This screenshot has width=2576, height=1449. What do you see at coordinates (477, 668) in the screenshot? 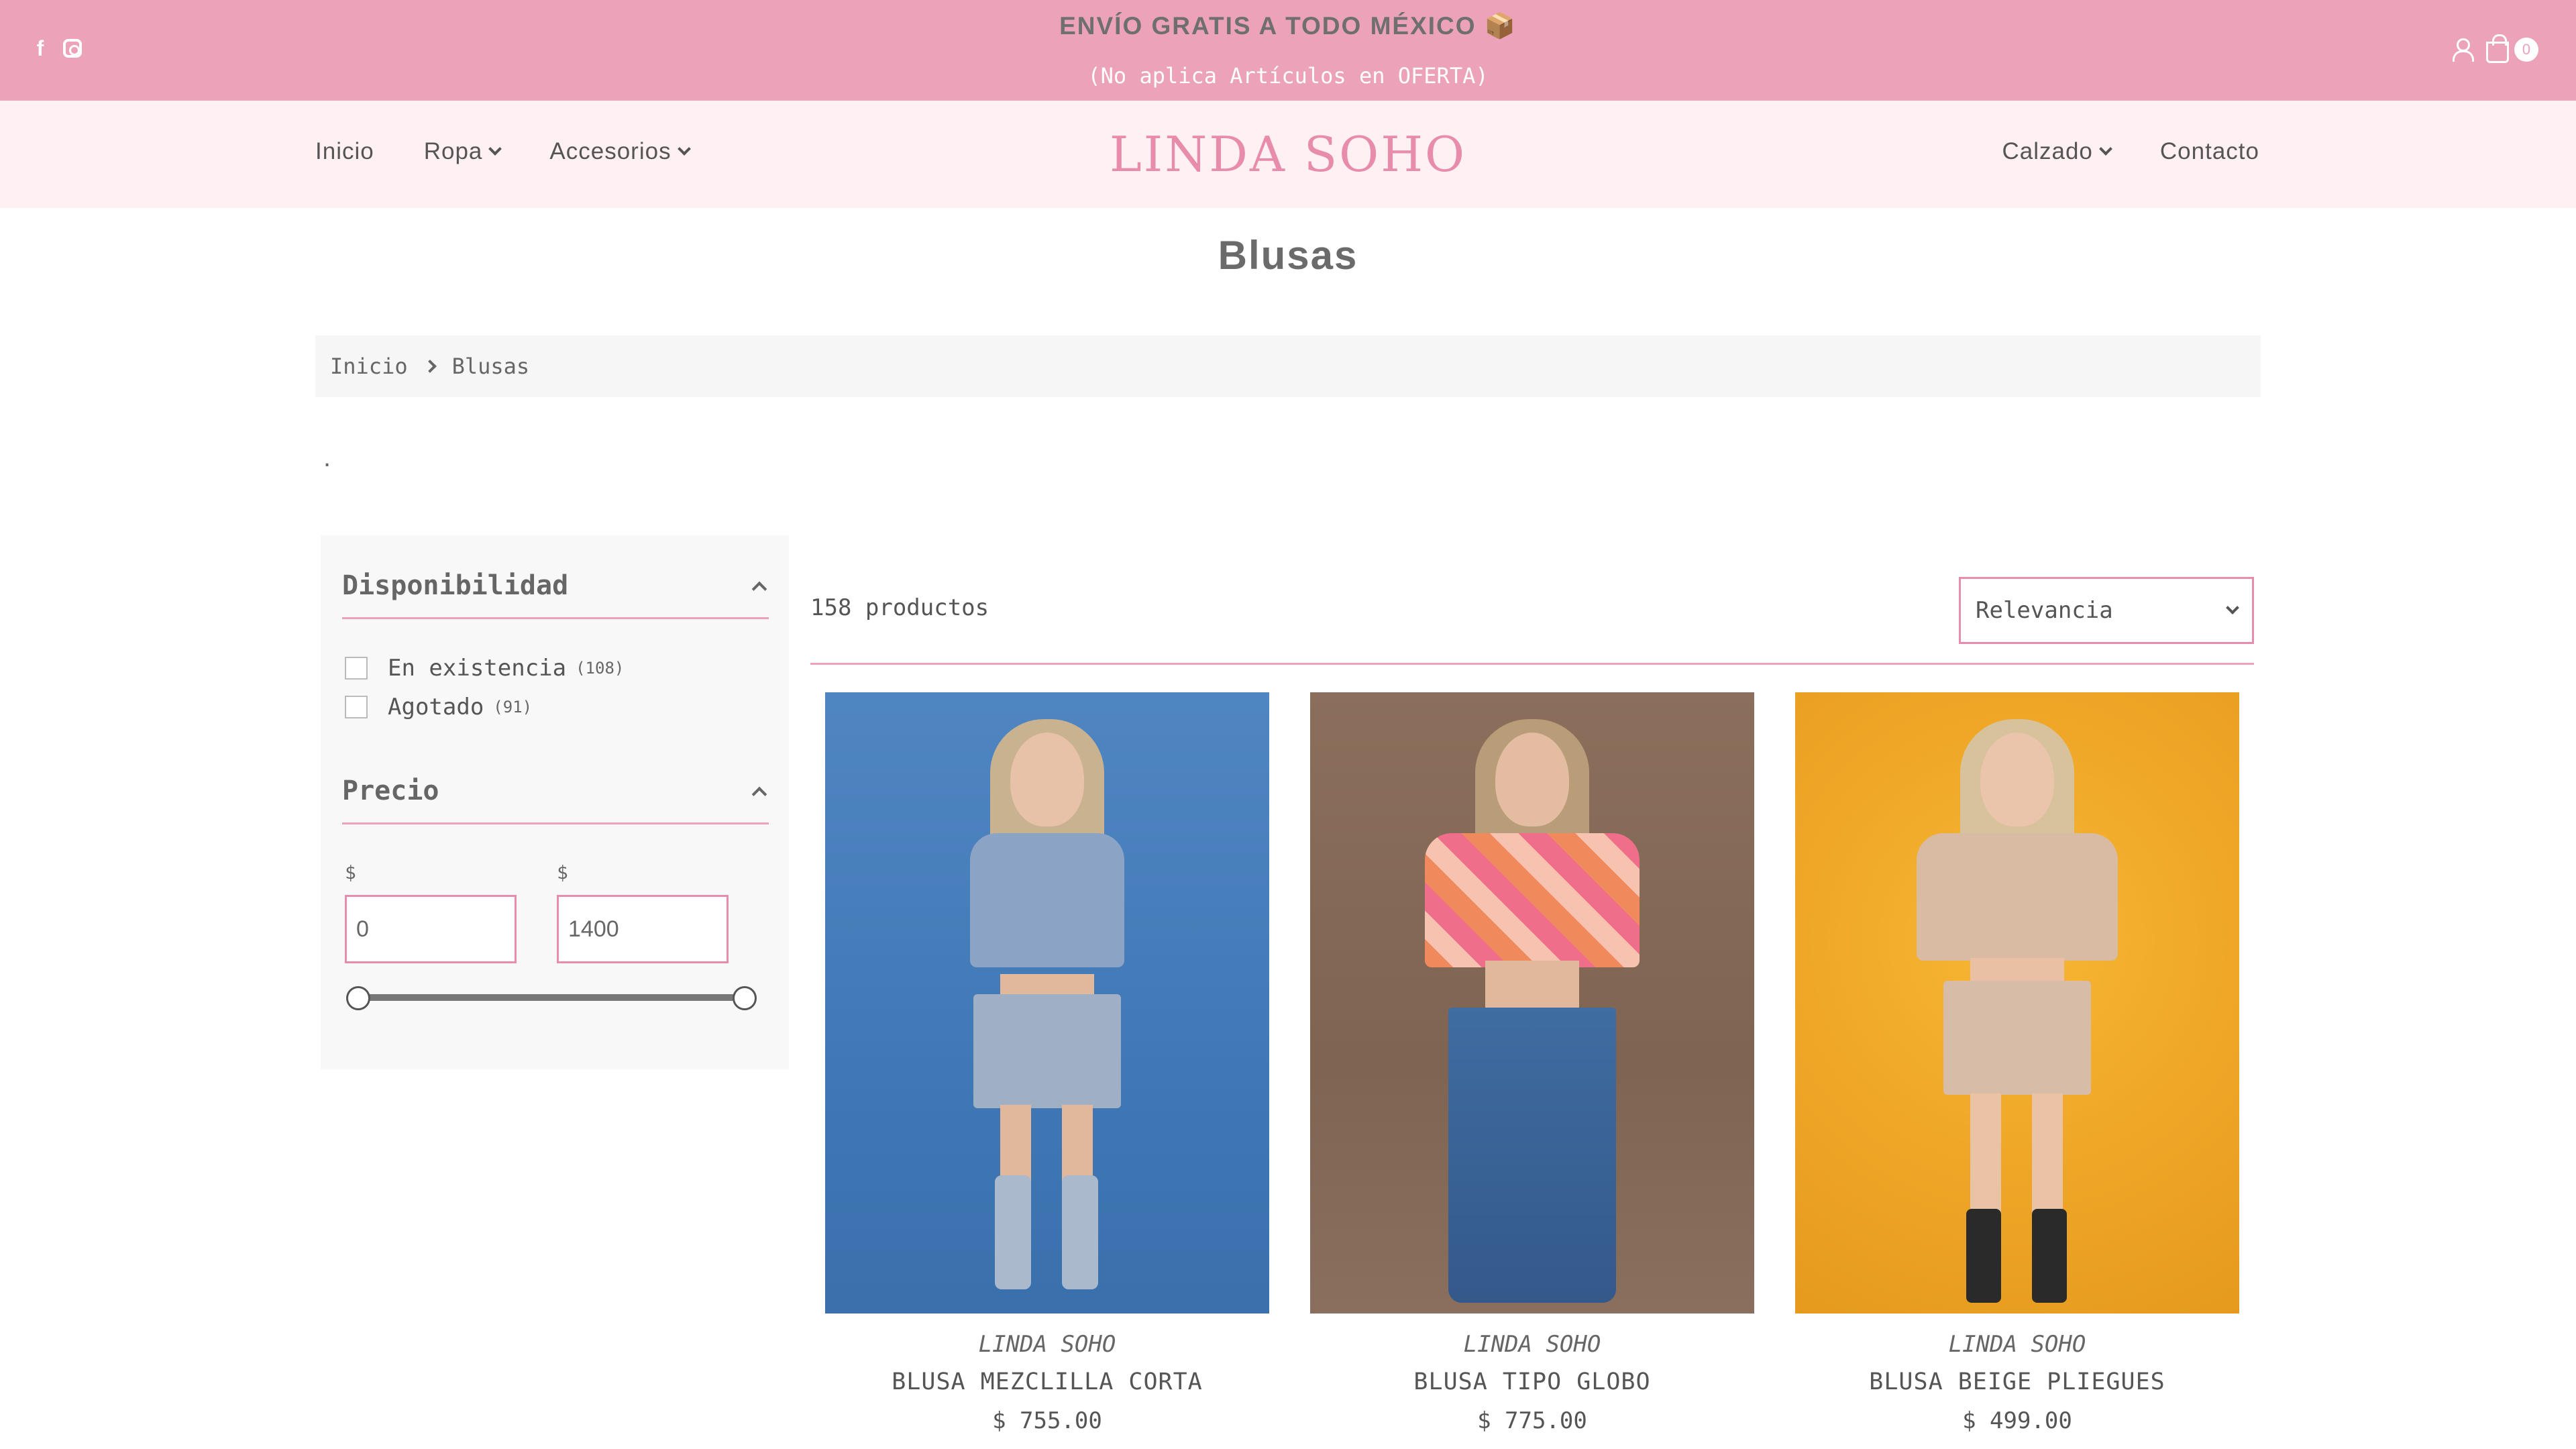
I see `filter-option-label: En existencia` at bounding box center [477, 668].